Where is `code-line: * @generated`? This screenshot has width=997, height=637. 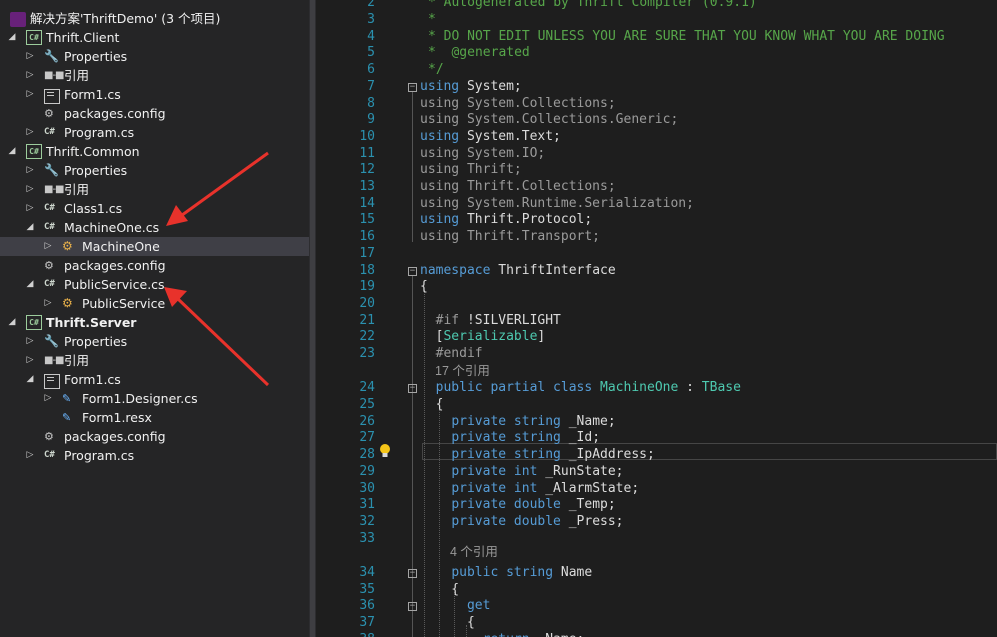
code-line: * @generated is located at coordinates (479, 53).